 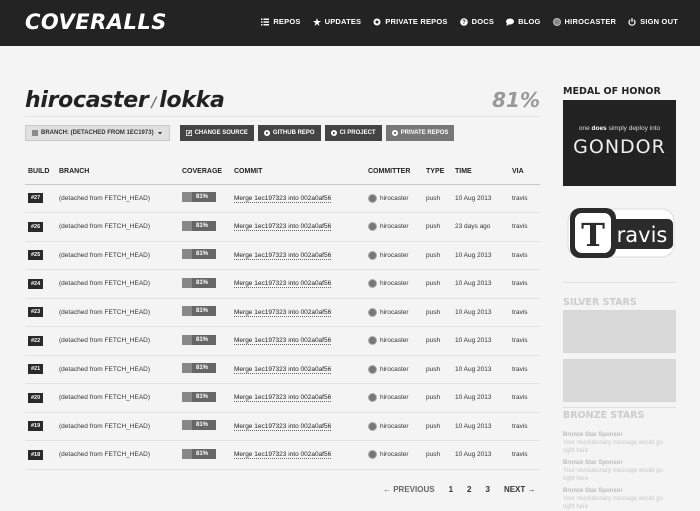 I want to click on nav-repos-label: REPOS, so click(x=287, y=21).